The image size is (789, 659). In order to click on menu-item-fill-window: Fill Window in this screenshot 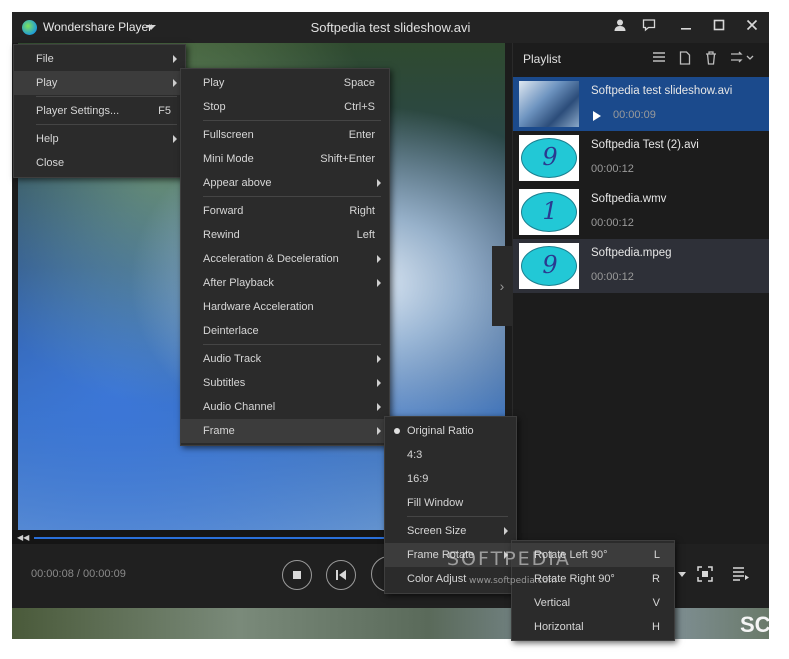, I will do `click(450, 503)`.